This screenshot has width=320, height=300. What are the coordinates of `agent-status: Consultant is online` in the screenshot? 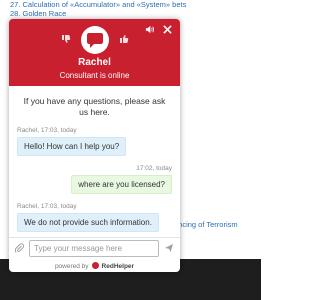 It's located at (94, 75).